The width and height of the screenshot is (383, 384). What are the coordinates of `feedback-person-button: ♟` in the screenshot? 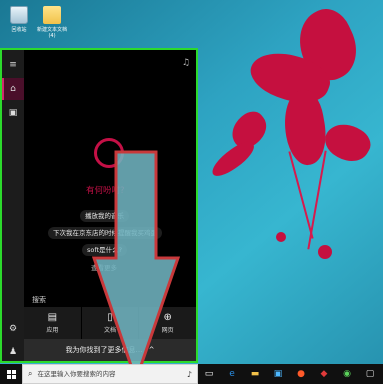 It's located at (13, 352).